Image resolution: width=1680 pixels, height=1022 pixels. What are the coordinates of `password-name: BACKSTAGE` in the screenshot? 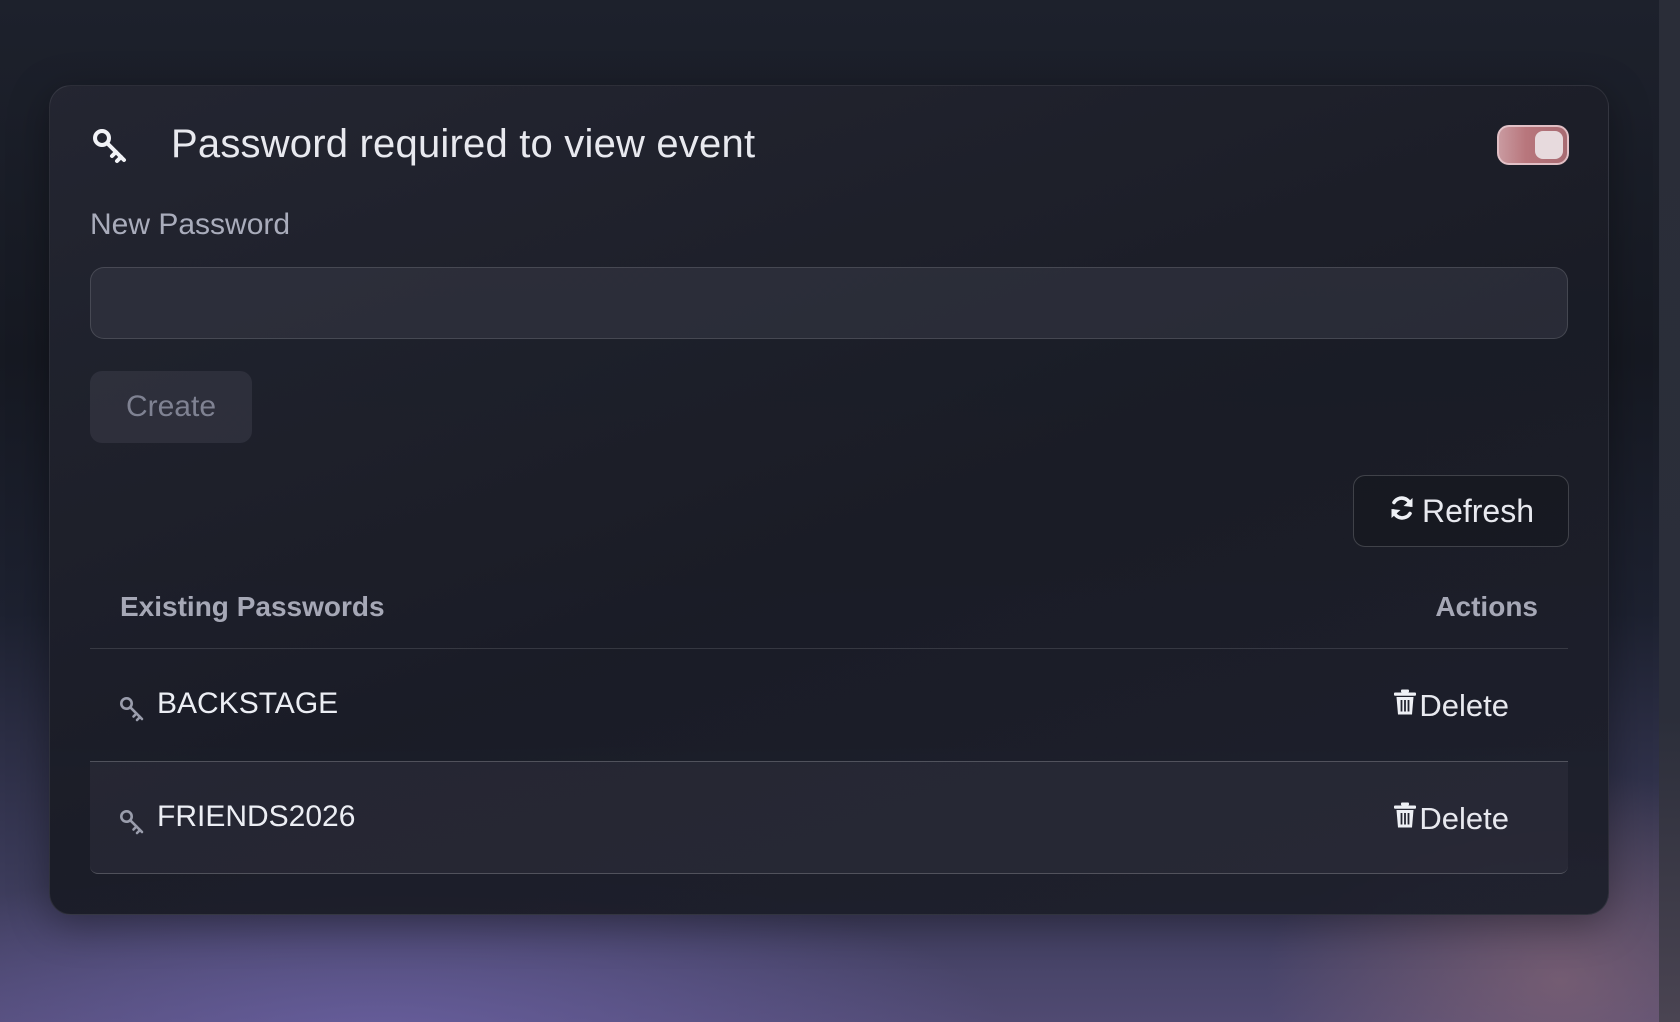 It's located at (248, 703).